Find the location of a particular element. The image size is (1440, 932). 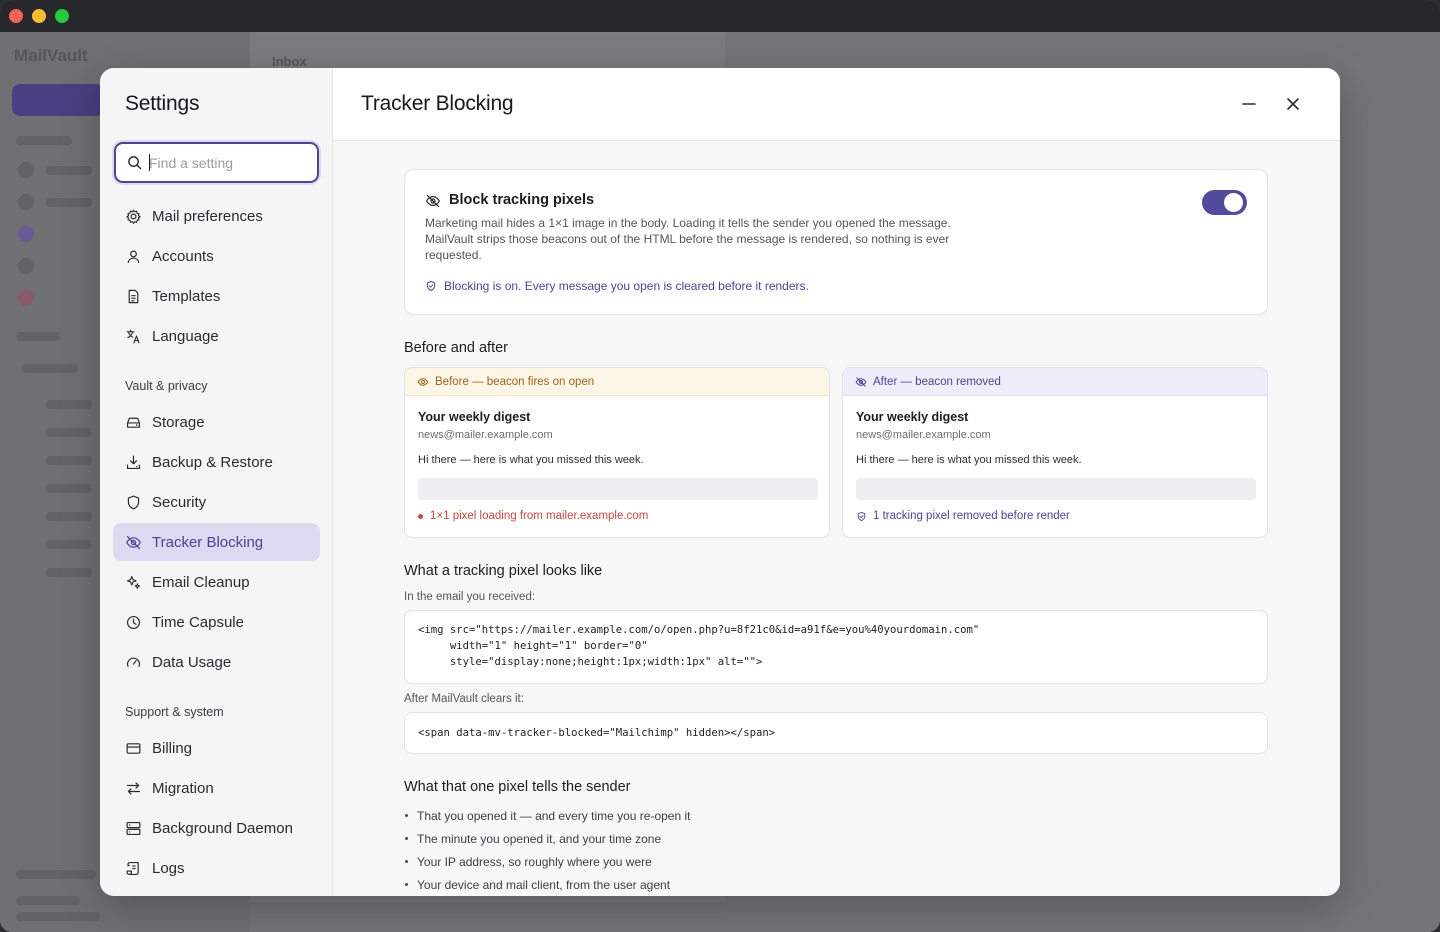

sidebar-item-migration: Migration is located at coordinates (216, 788).